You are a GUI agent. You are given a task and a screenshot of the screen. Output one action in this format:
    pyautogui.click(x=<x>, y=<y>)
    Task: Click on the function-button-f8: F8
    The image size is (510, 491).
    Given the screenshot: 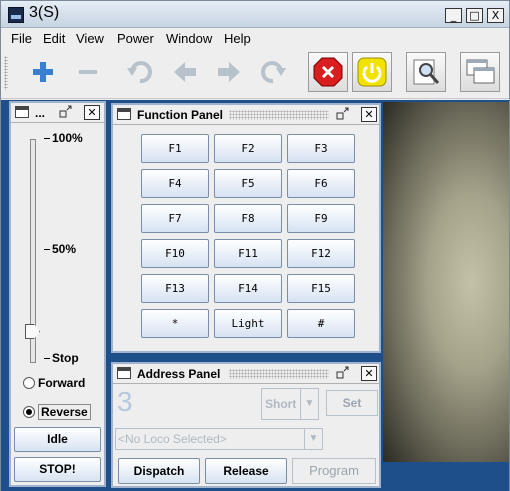 What is the action you would take?
    pyautogui.click(x=248, y=218)
    